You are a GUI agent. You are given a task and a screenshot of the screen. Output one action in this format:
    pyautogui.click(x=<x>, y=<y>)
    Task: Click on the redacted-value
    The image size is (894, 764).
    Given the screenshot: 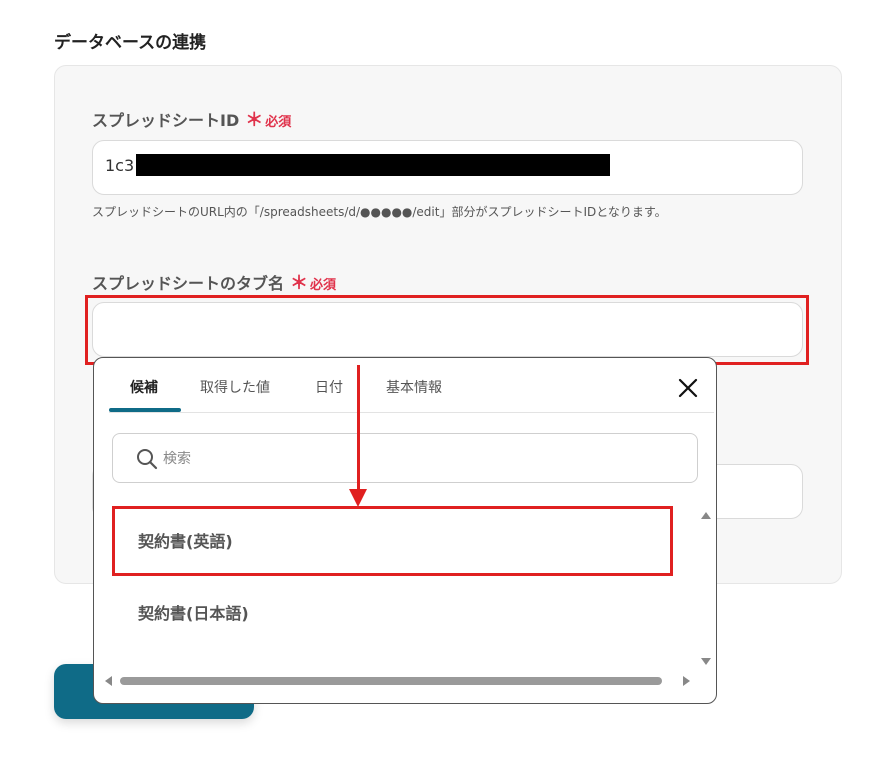 What is the action you would take?
    pyautogui.click(x=373, y=165)
    